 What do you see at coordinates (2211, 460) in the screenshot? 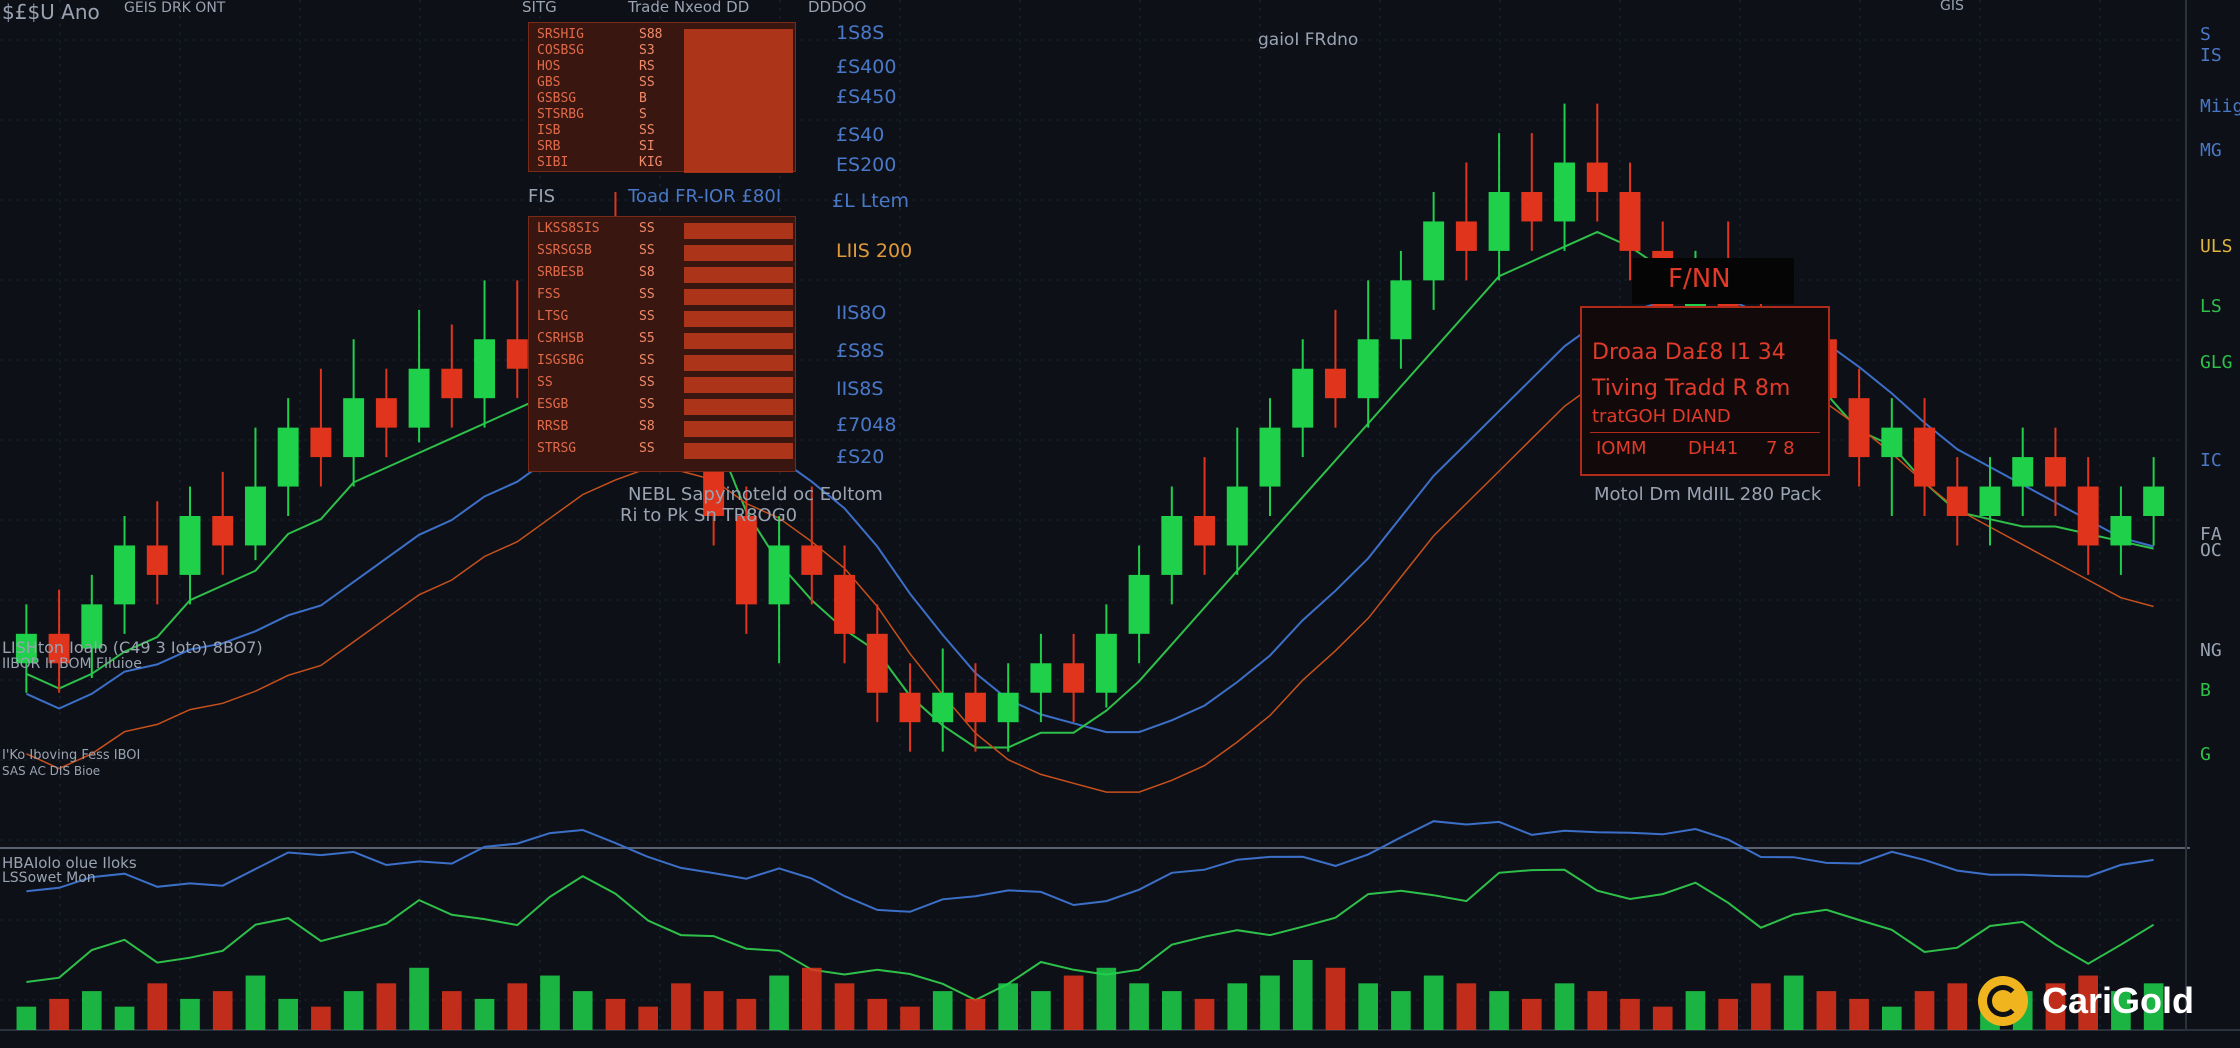
I see `right-axis-label: IC` at bounding box center [2211, 460].